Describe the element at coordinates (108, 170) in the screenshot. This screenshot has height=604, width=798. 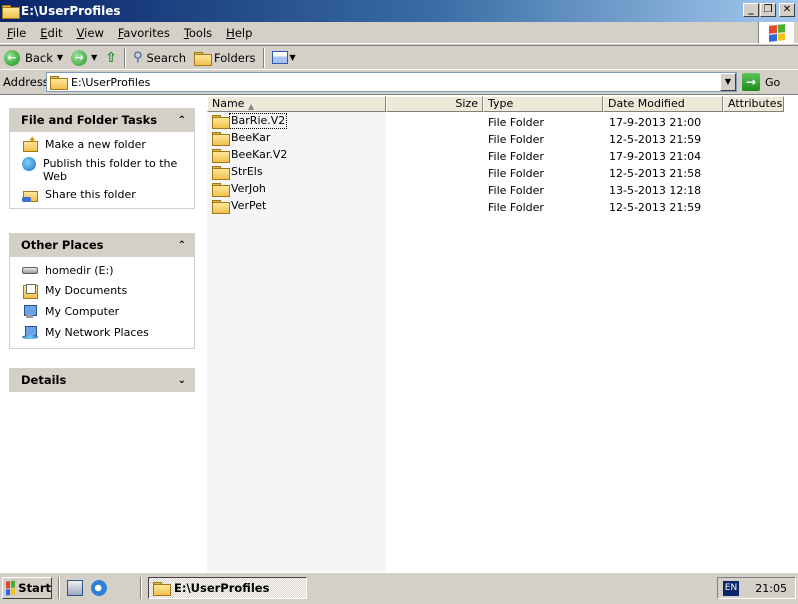
I see `task-publish-folder: Publish this folder to the Web` at that location.